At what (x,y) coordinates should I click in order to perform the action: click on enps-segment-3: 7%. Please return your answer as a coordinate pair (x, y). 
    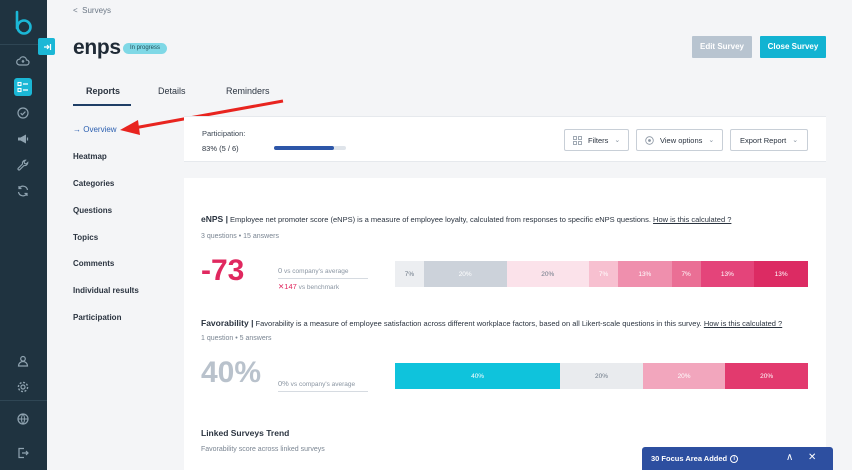
    Looking at the image, I should click on (603, 274).